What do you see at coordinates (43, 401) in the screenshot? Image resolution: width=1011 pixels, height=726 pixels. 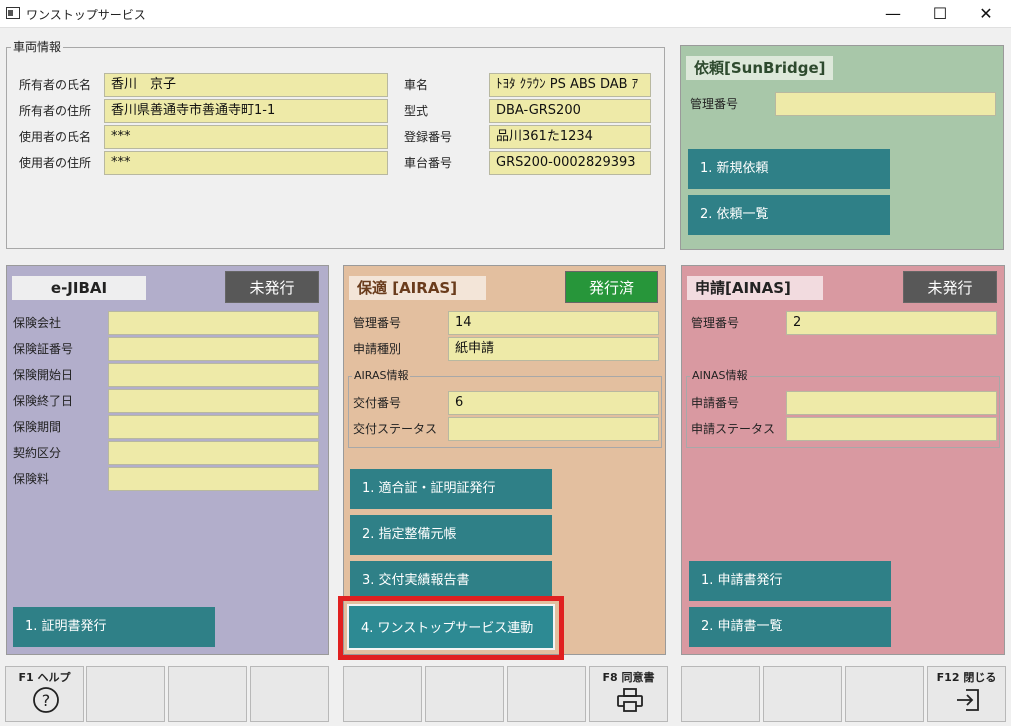 I see `ejibai-label: 保険終了日` at bounding box center [43, 401].